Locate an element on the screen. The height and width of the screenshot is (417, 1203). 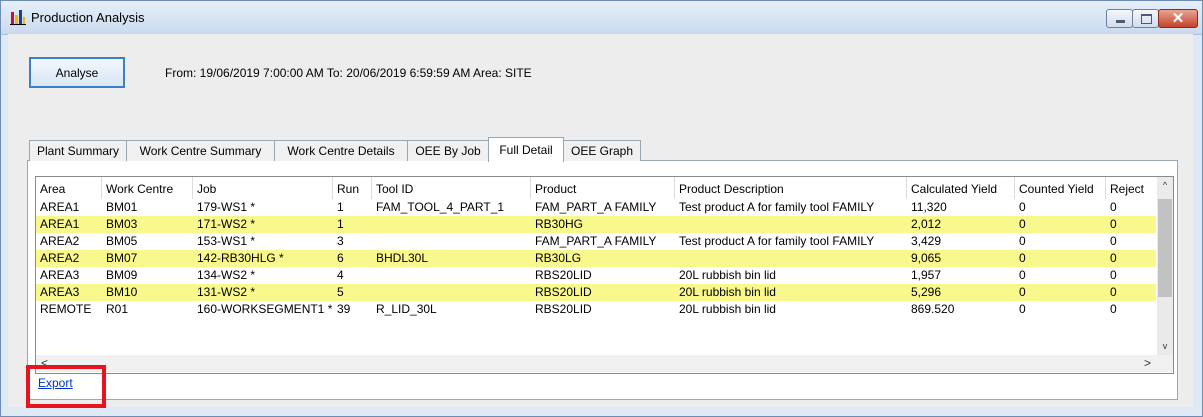
cell-calculated-yield: 9,065 is located at coordinates (926, 258).